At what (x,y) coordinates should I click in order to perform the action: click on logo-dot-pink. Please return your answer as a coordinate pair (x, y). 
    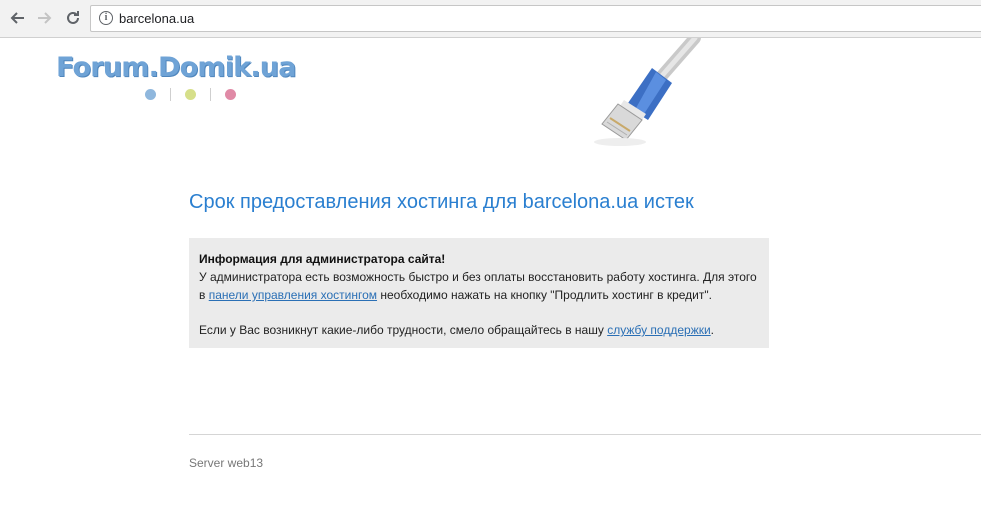
    Looking at the image, I should click on (230, 94).